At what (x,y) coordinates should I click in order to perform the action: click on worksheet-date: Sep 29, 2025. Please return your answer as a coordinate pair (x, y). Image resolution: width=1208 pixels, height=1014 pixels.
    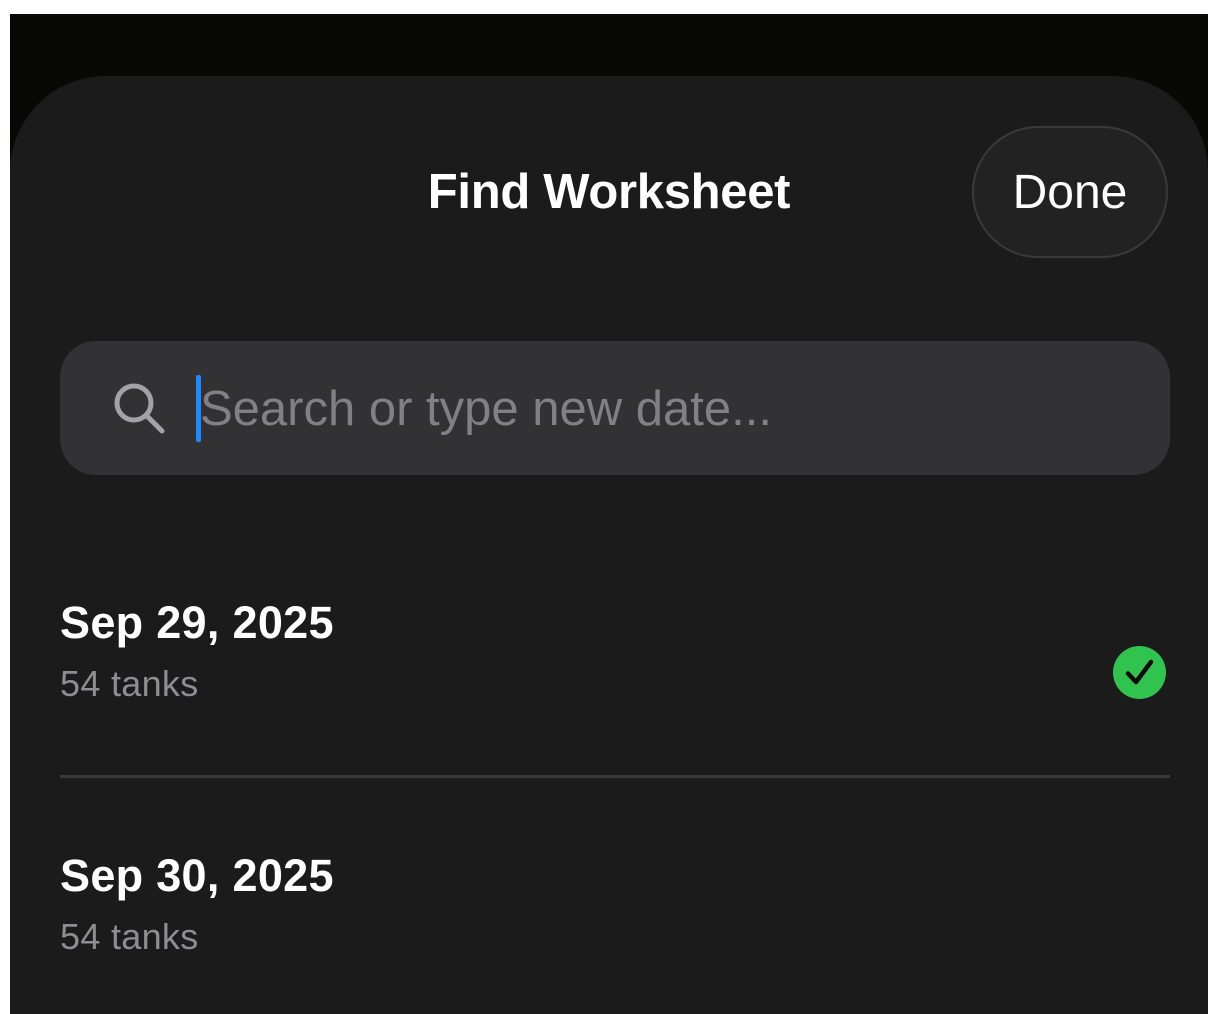
    Looking at the image, I should click on (197, 622).